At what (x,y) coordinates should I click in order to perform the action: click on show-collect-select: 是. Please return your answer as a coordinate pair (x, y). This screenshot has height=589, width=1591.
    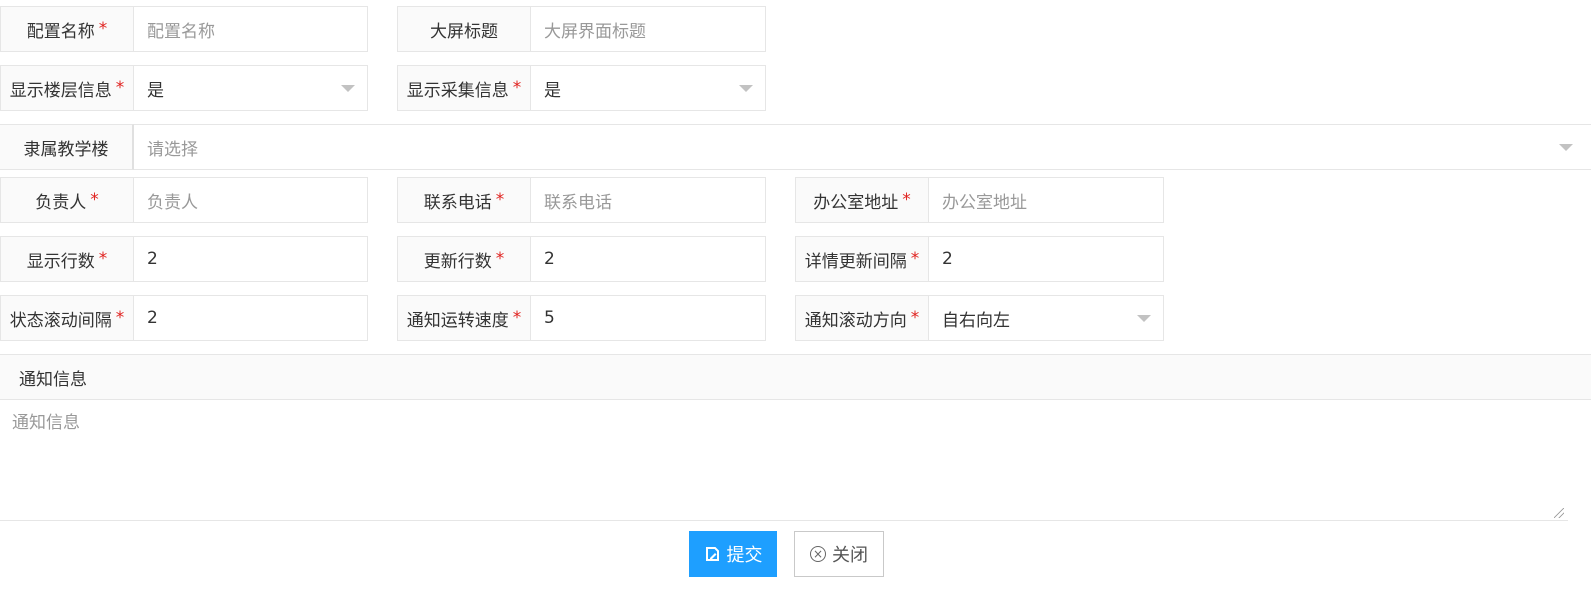
    Looking at the image, I should click on (648, 88).